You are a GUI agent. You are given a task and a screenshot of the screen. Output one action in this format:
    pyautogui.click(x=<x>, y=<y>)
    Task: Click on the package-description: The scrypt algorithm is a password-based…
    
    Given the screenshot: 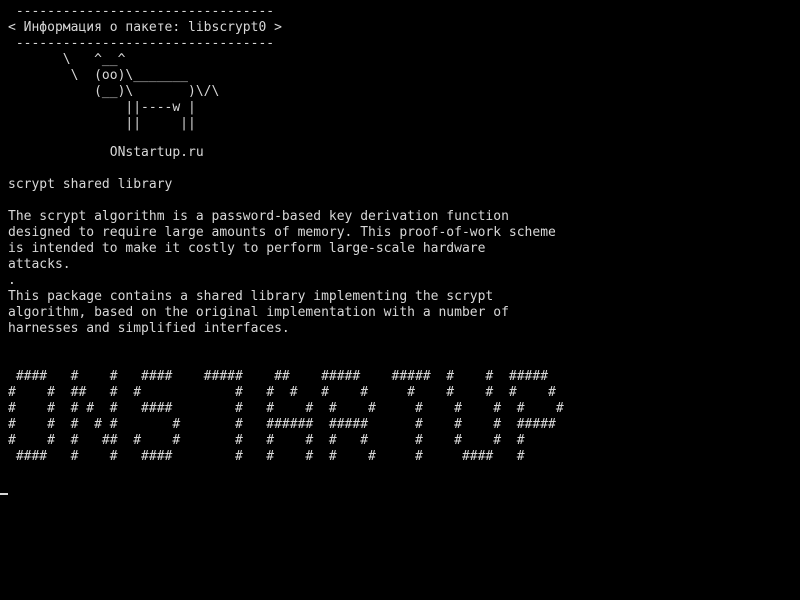 What is the action you would take?
    pyautogui.click(x=282, y=273)
    